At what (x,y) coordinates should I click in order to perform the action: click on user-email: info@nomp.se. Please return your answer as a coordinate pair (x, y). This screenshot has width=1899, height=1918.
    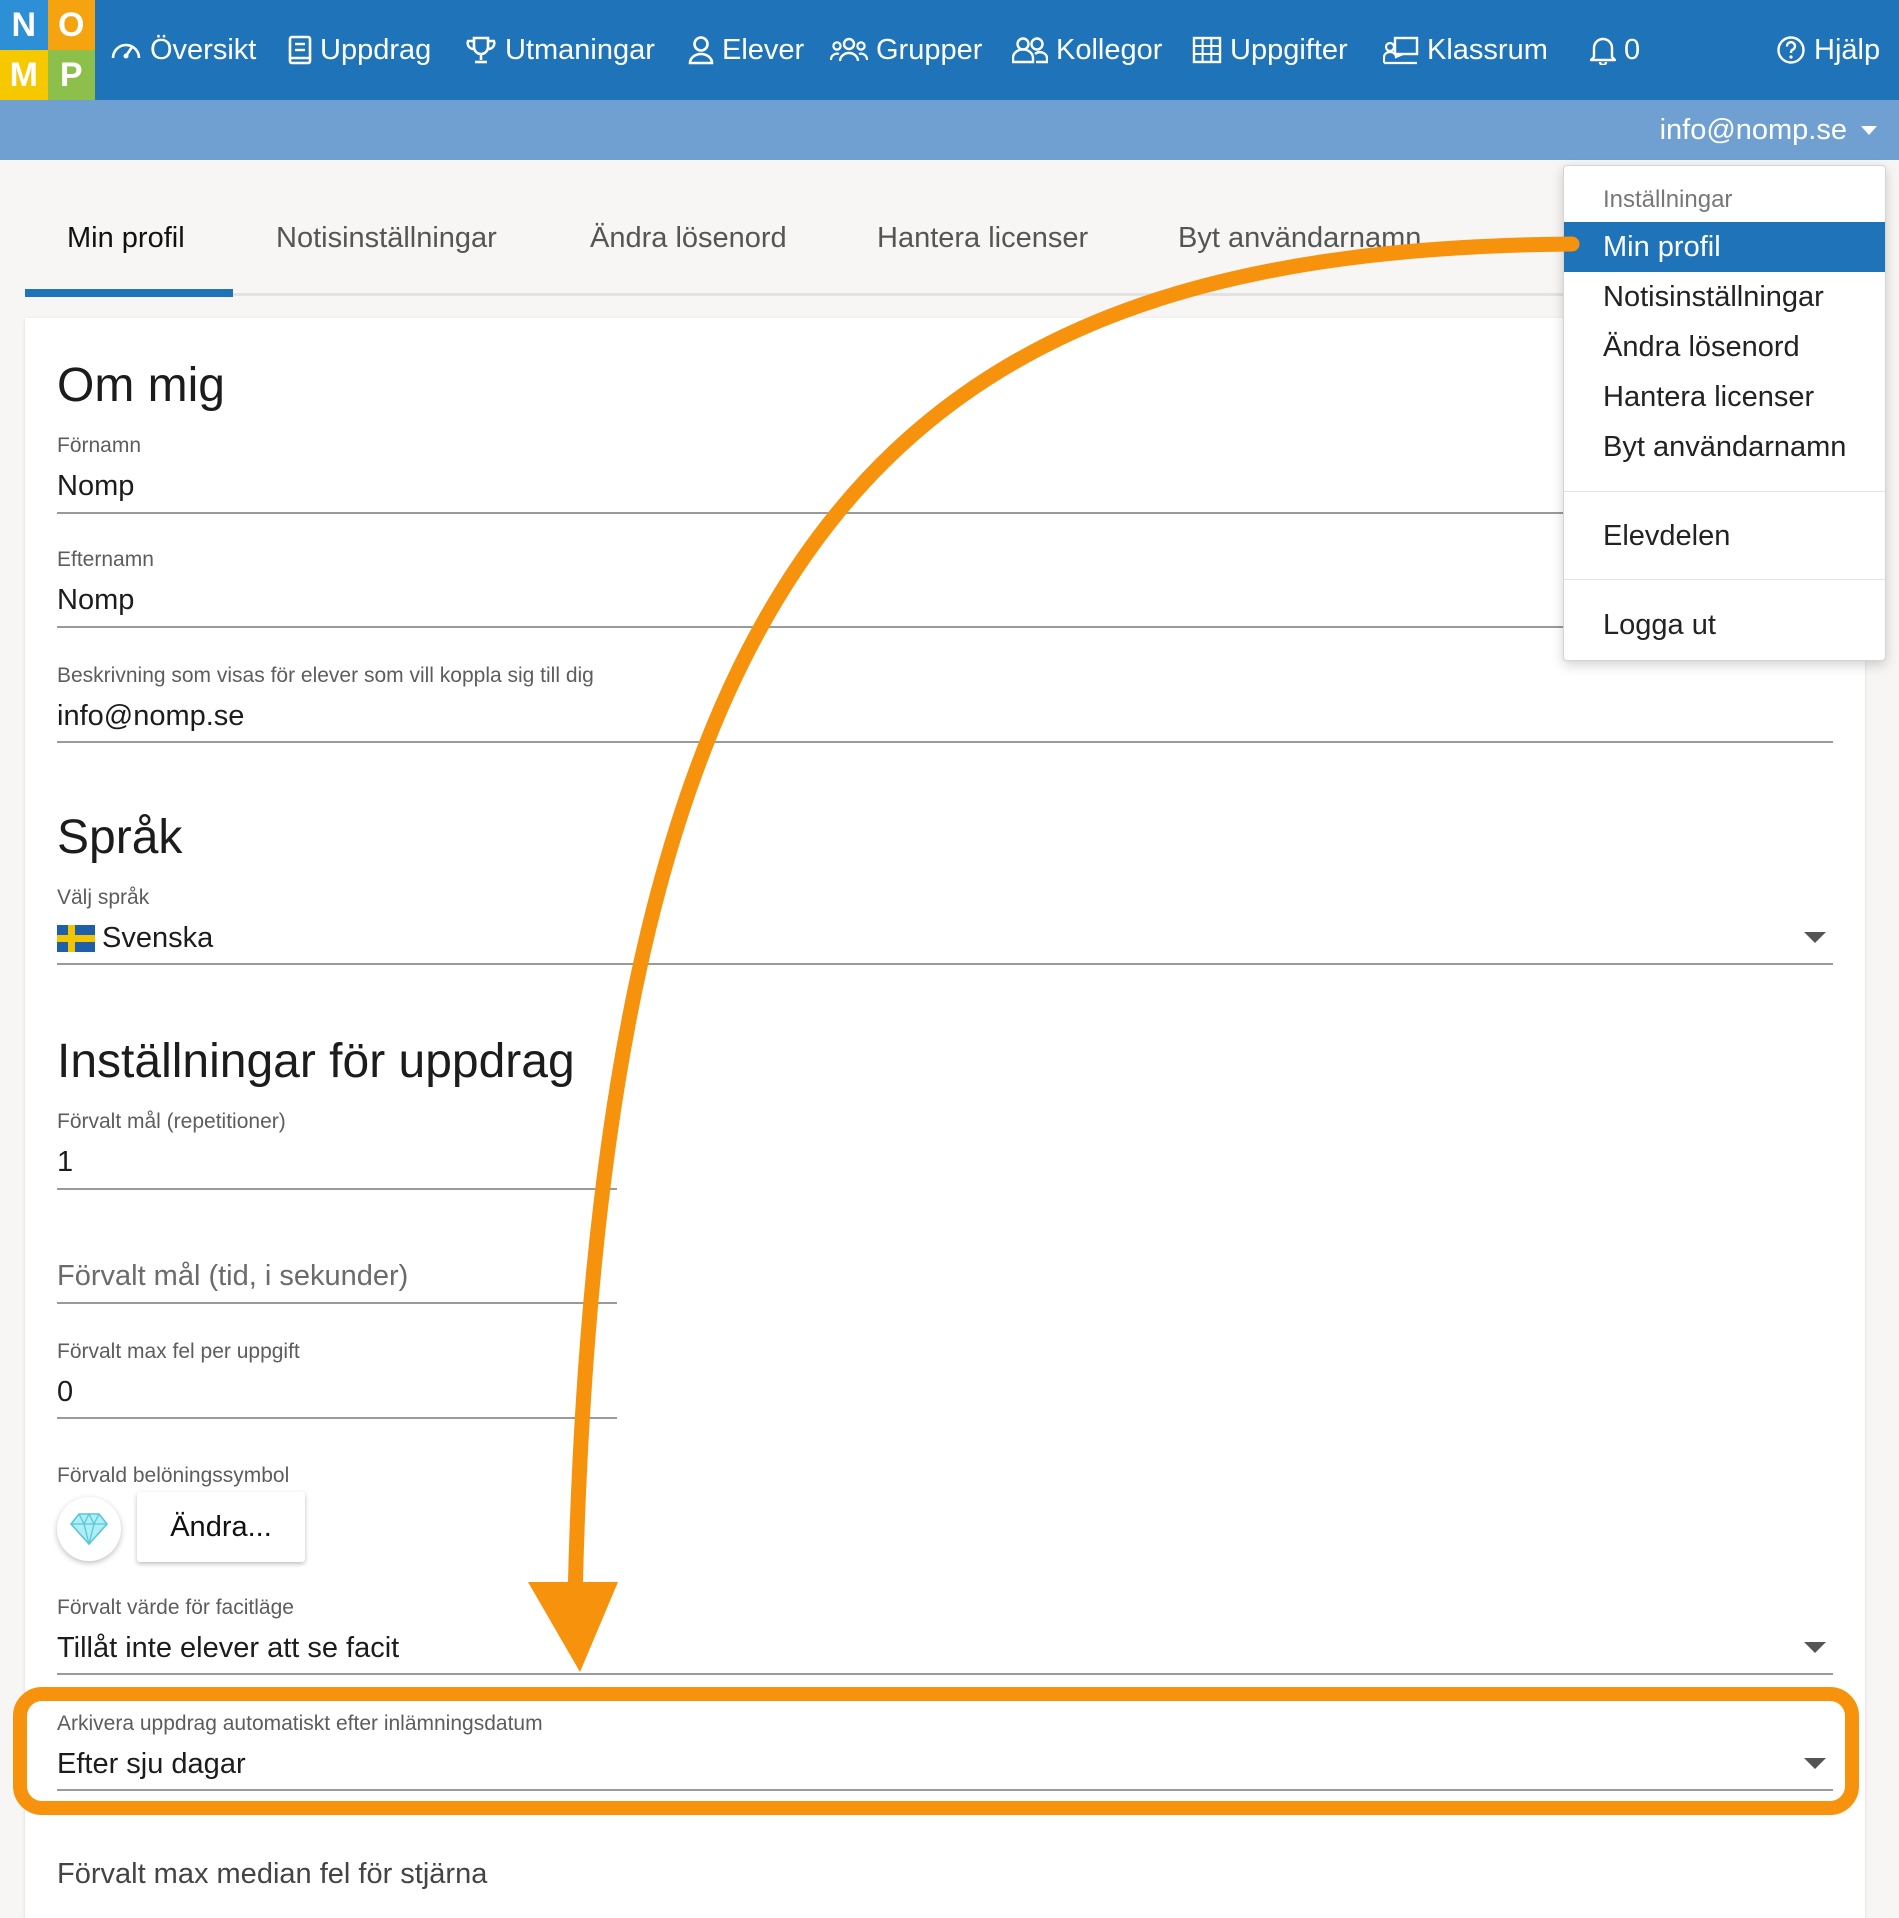
    Looking at the image, I should click on (1753, 129).